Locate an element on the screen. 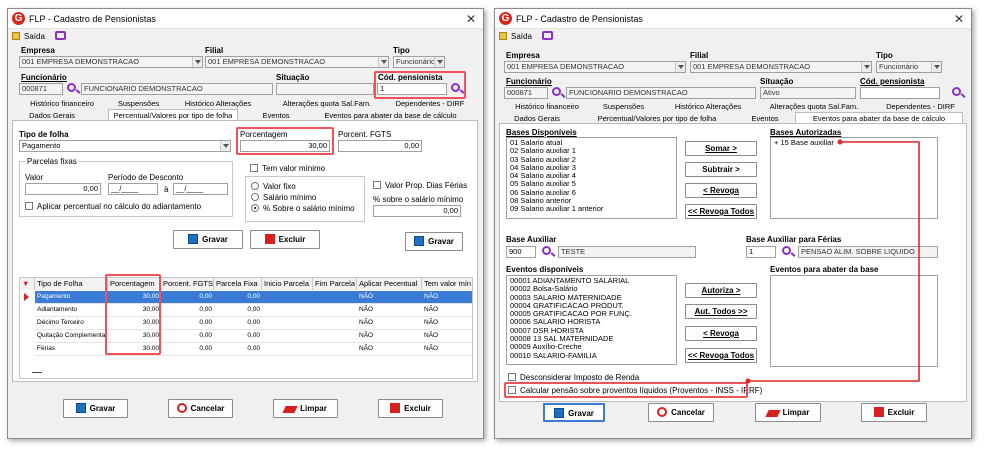  base-auxiliar-ferias-name-input: PENSAO ALIM. SOBRE LIQUIDO is located at coordinates (868, 252).